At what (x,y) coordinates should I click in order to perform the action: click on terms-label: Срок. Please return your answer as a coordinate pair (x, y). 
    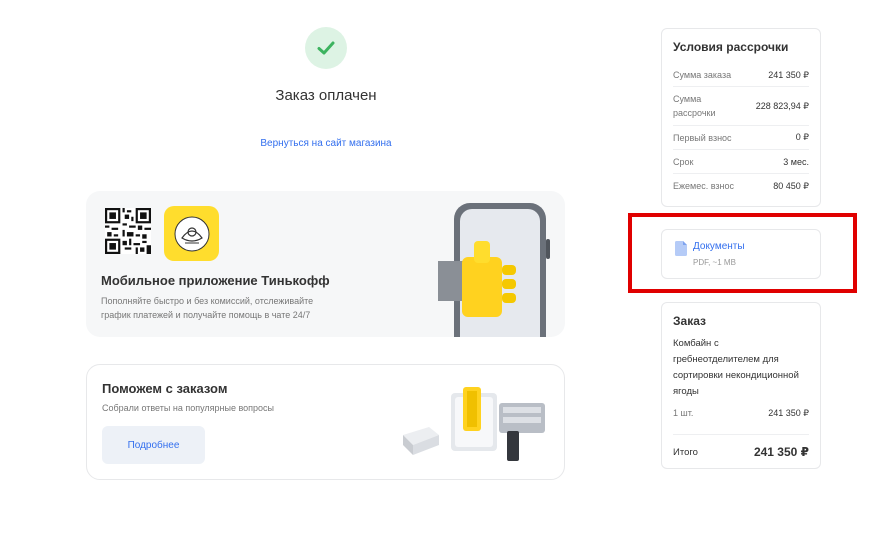
    Looking at the image, I should click on (683, 161).